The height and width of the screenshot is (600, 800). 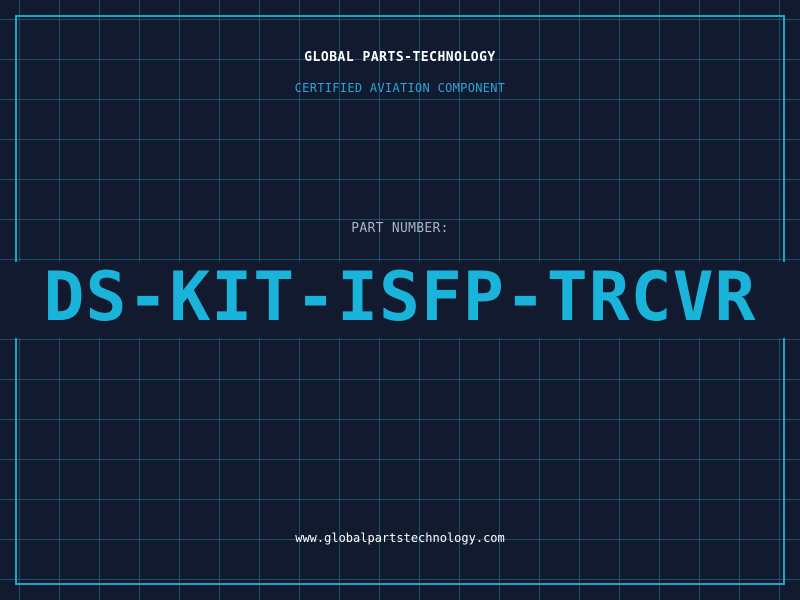 I want to click on website-url: www.globalpartstechnology.com, so click(x=400, y=538).